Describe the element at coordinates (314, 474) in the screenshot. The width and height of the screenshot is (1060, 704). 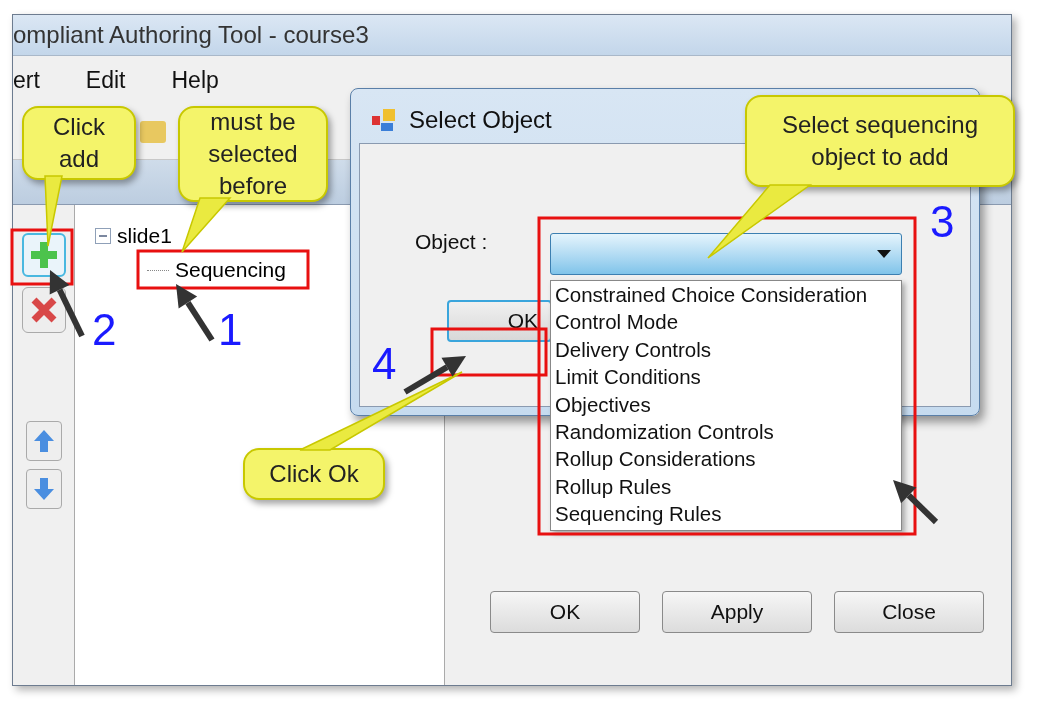
I see `callout: Click Ok` at that location.